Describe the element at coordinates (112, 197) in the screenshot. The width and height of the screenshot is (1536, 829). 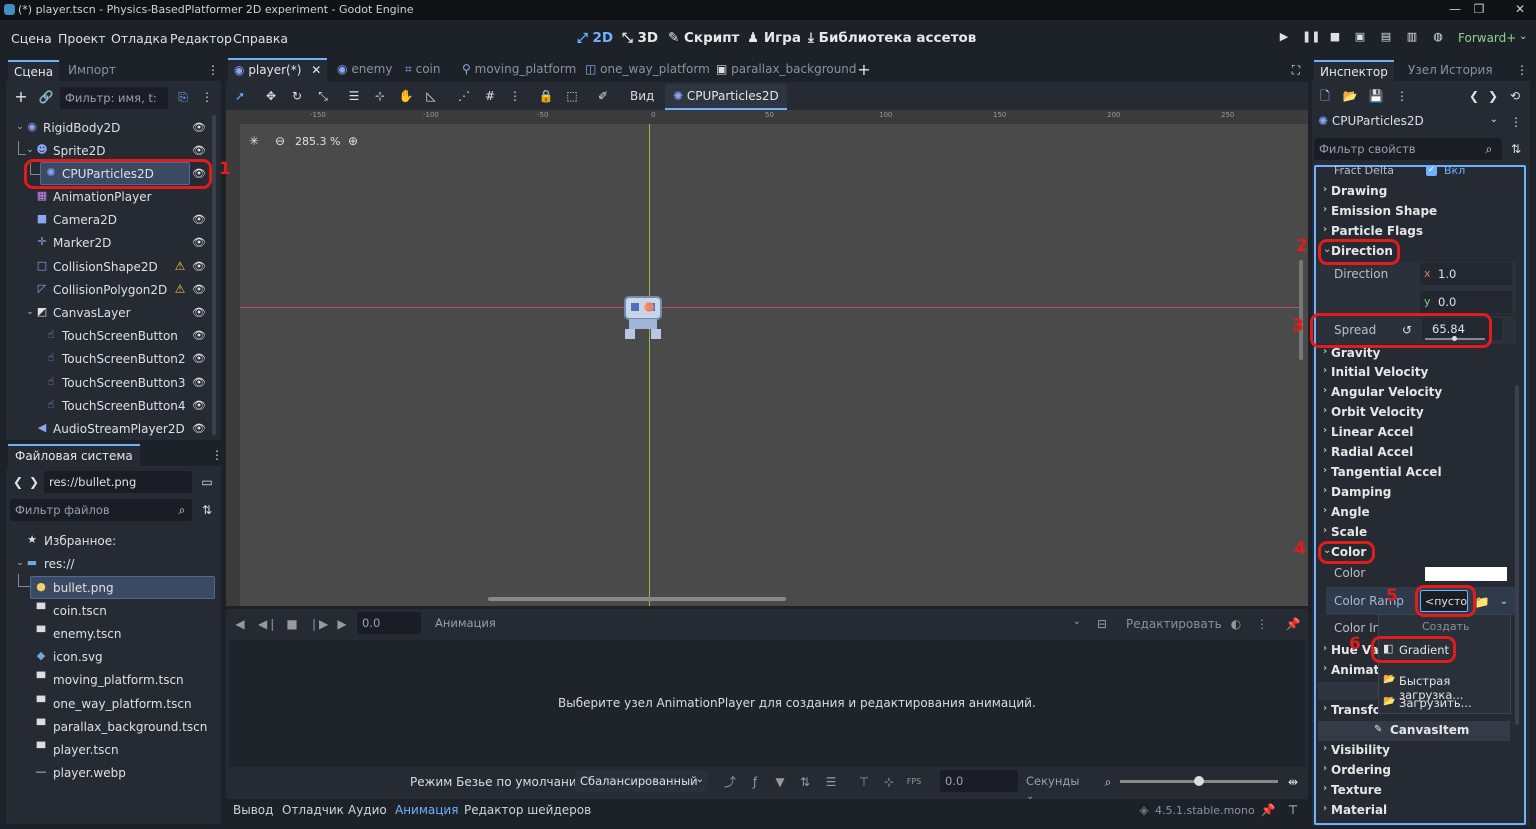
I see `tree-node-animationplayer: ▦ AnimationPlayer` at that location.